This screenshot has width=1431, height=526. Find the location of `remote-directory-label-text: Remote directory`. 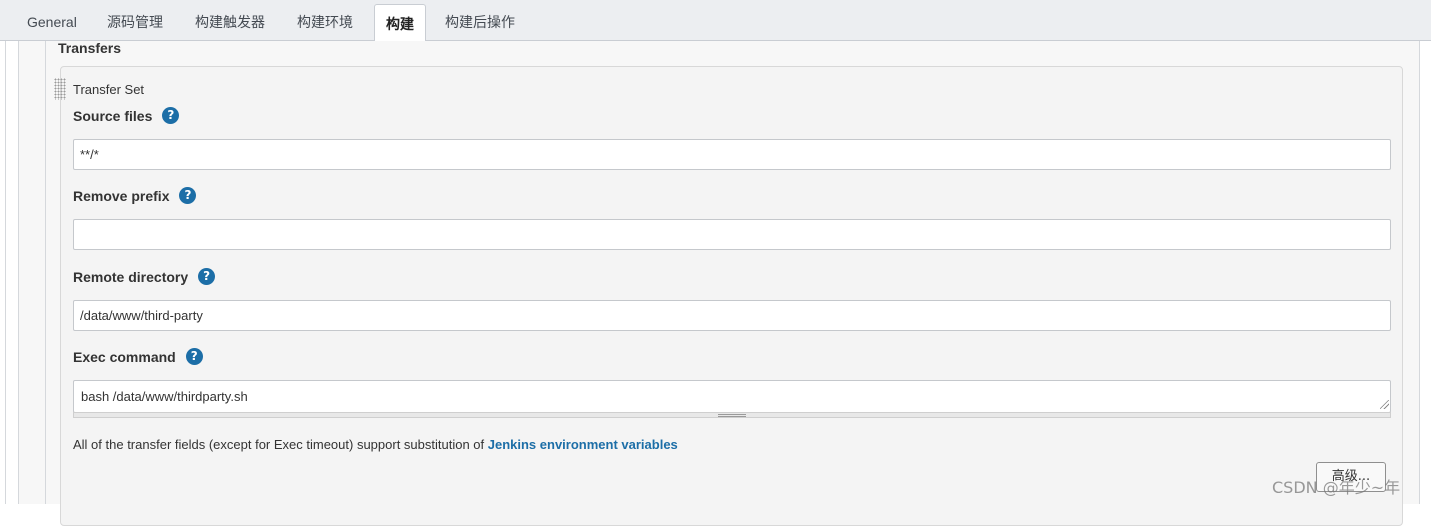

remote-directory-label-text: Remote directory is located at coordinates (131, 276).